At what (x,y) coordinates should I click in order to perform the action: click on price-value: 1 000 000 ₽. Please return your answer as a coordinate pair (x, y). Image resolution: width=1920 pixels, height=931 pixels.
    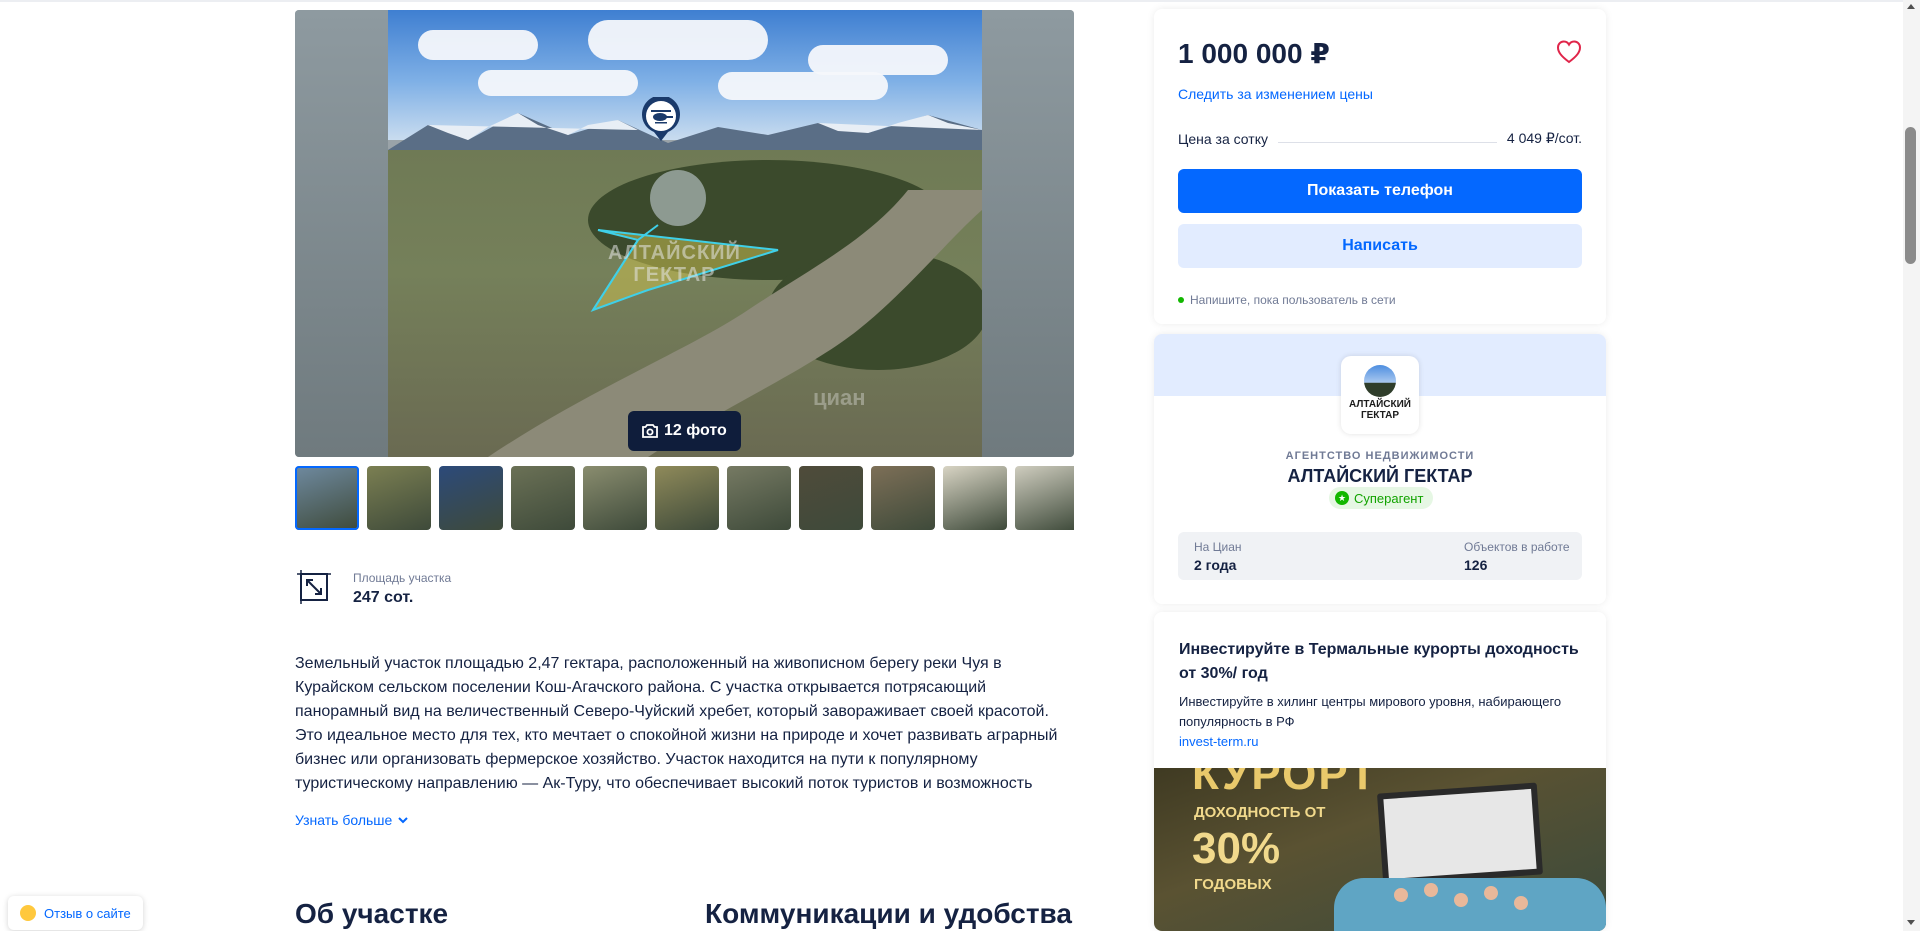
    Looking at the image, I should click on (1254, 53).